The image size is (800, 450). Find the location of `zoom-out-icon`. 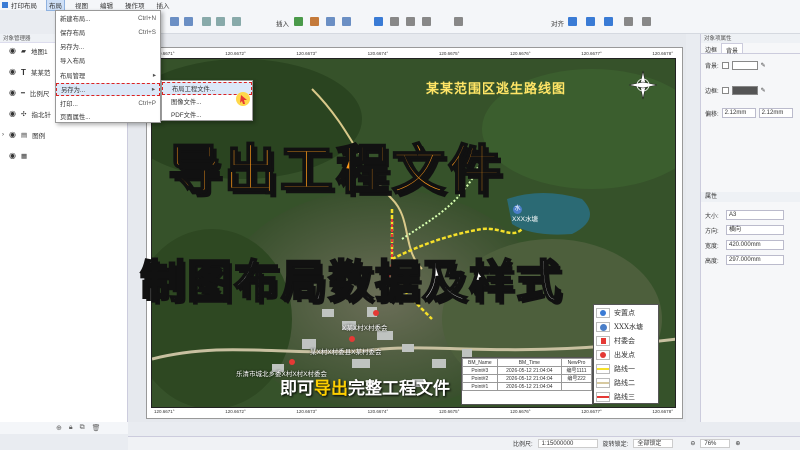

zoom-out-icon is located at coordinates (220, 21).